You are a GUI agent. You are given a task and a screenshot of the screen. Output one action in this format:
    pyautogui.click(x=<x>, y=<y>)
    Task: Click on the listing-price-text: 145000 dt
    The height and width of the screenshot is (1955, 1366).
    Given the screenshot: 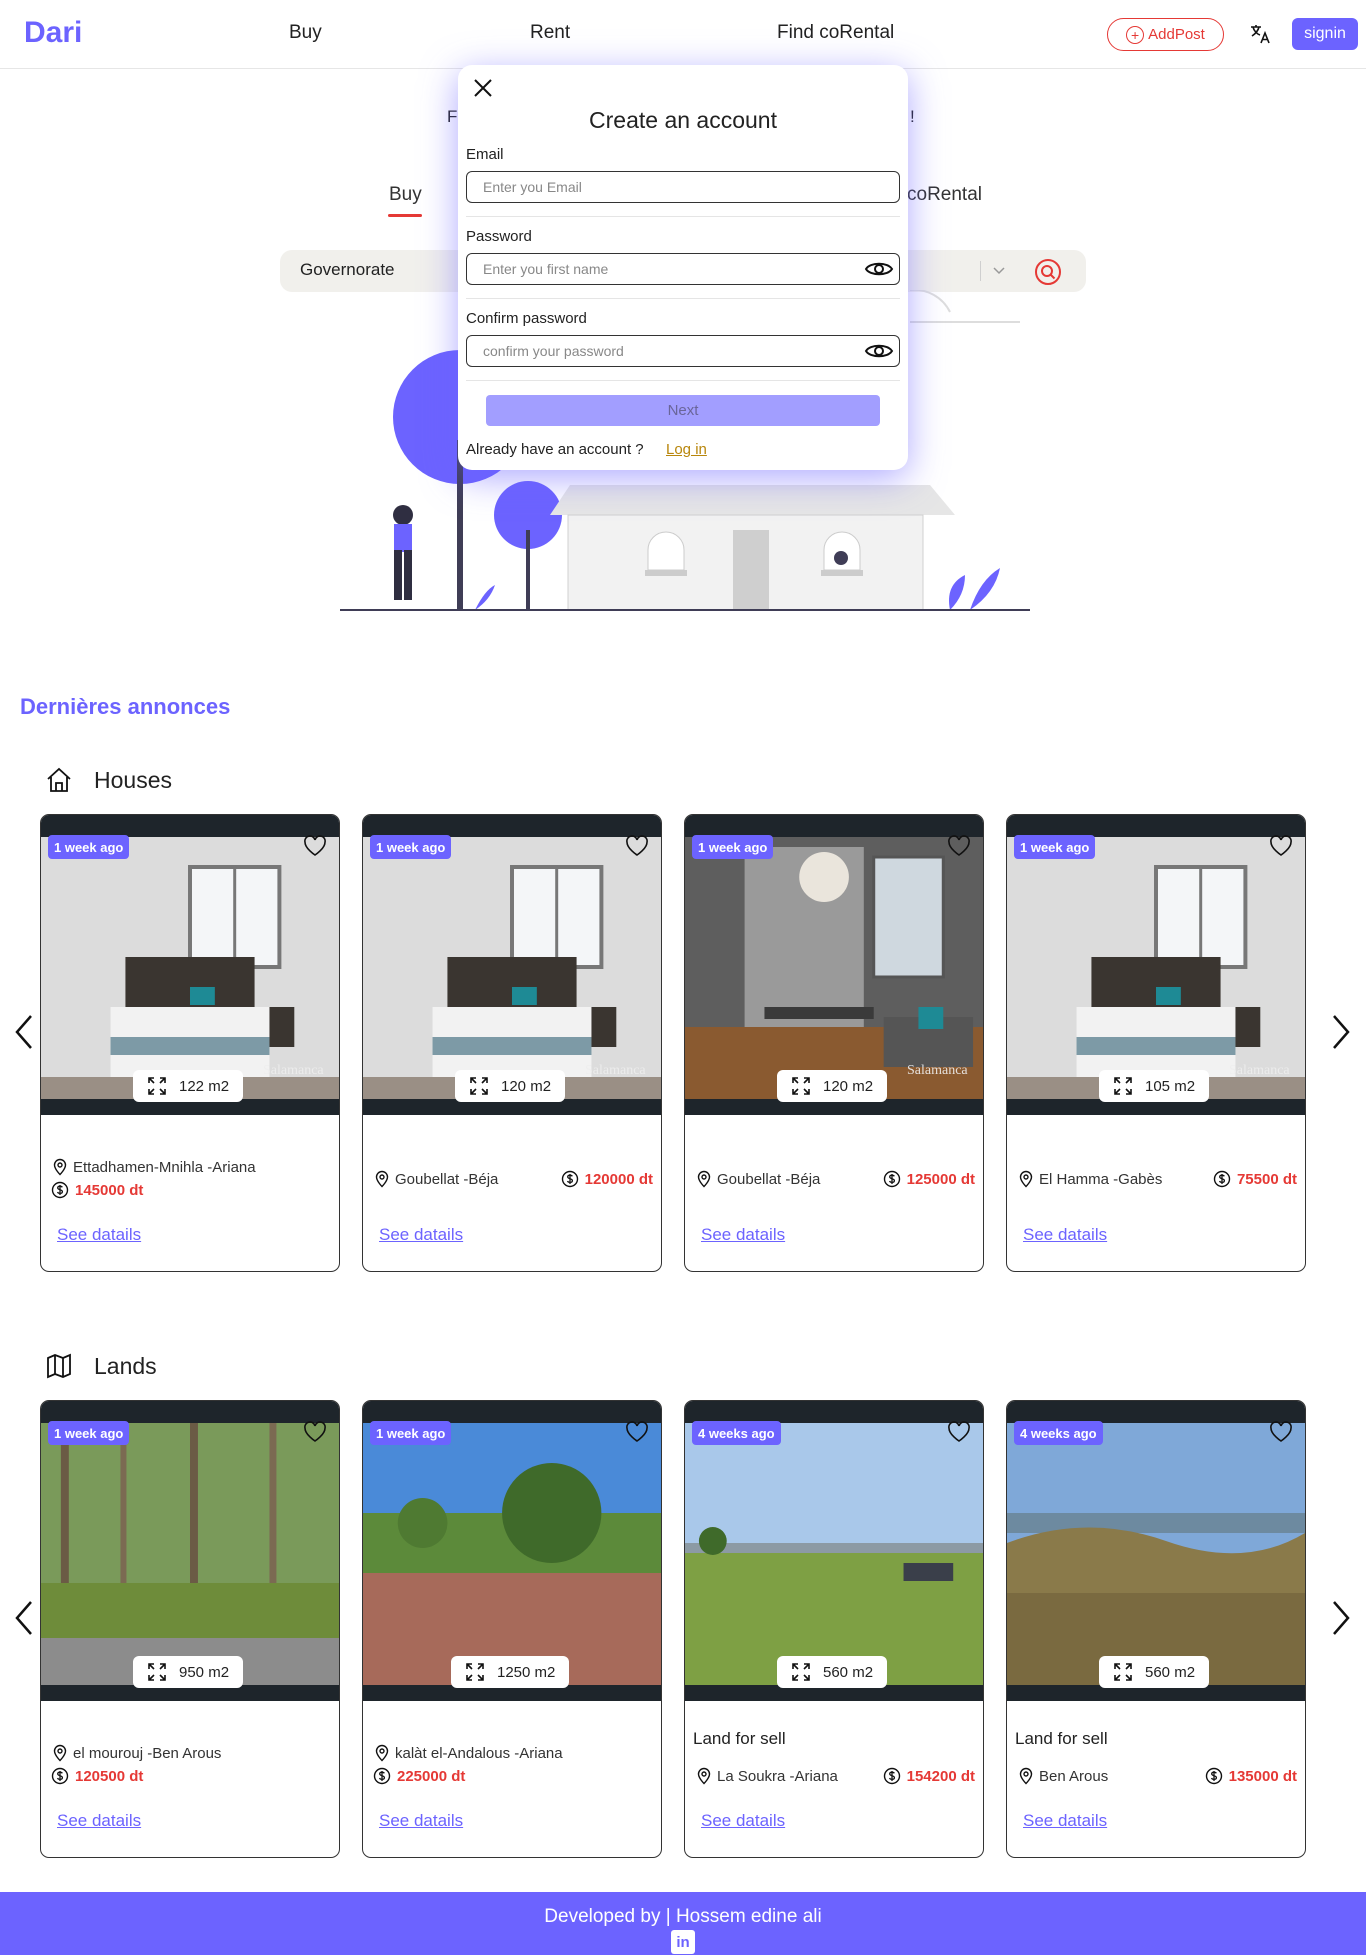 What is the action you would take?
    pyautogui.click(x=109, y=1190)
    